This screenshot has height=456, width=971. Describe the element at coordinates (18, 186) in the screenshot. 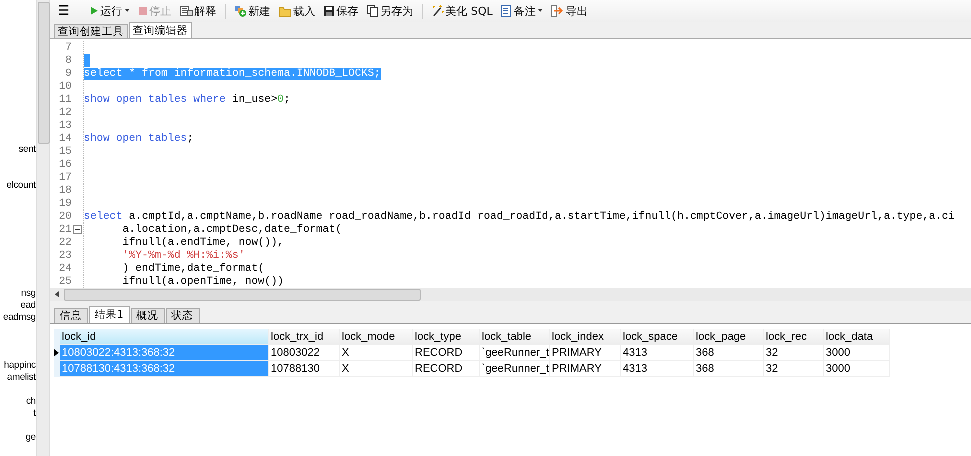

I see `tree-item: elcount` at that location.